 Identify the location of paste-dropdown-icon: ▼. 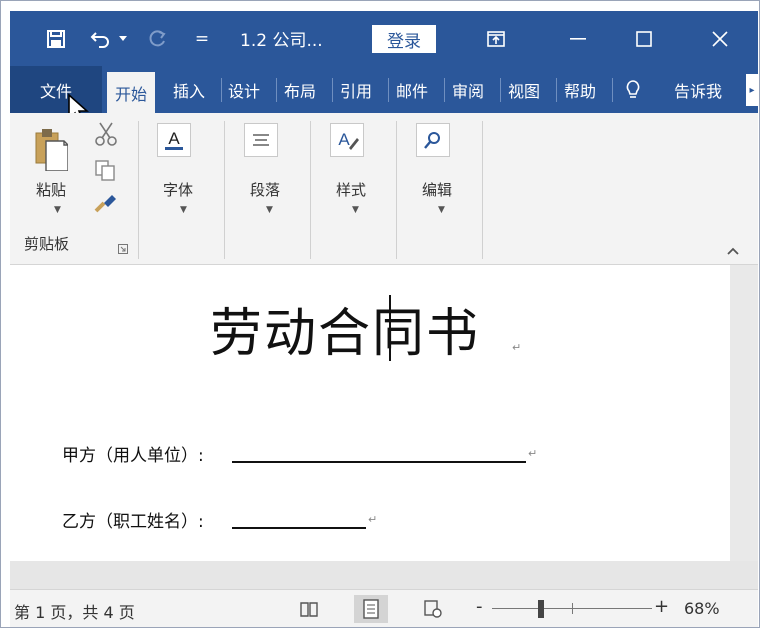
(57, 210).